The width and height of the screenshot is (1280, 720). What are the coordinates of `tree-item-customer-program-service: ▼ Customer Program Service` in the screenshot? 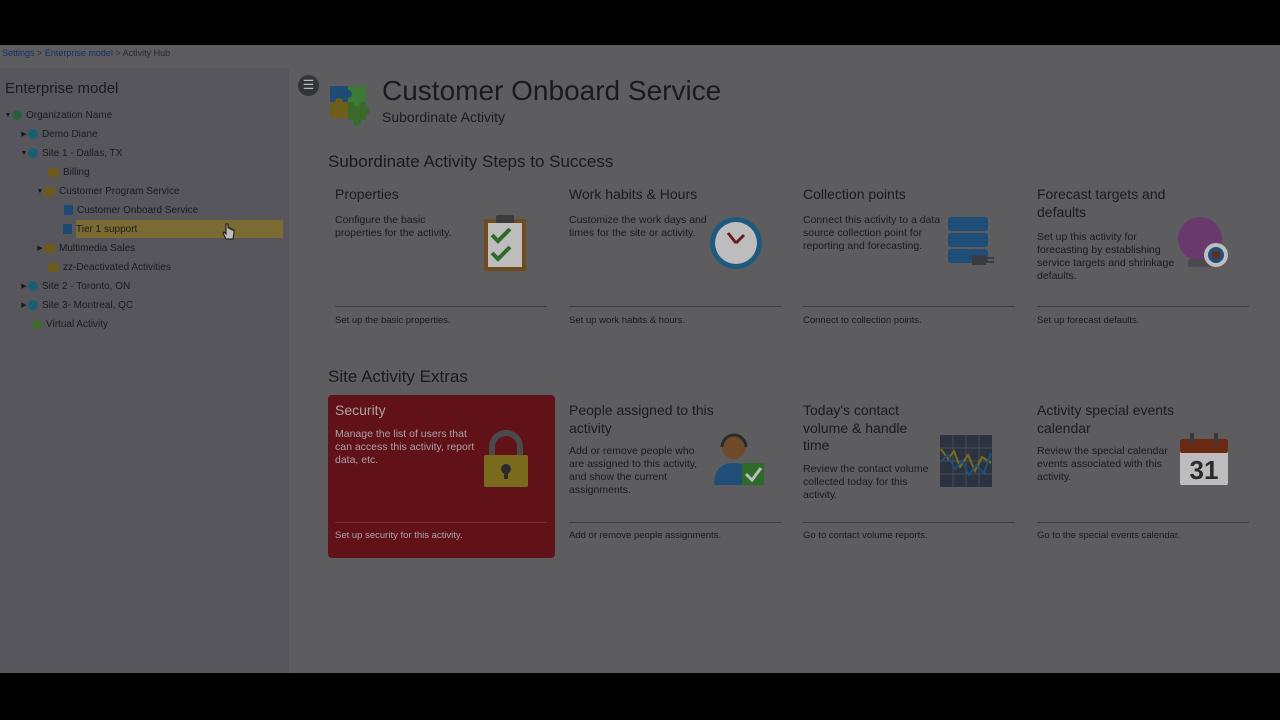 It's located at (108, 191).